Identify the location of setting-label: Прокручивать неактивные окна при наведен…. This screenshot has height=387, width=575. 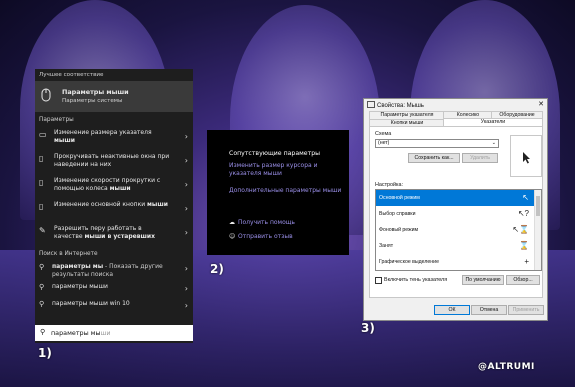
(112, 161).